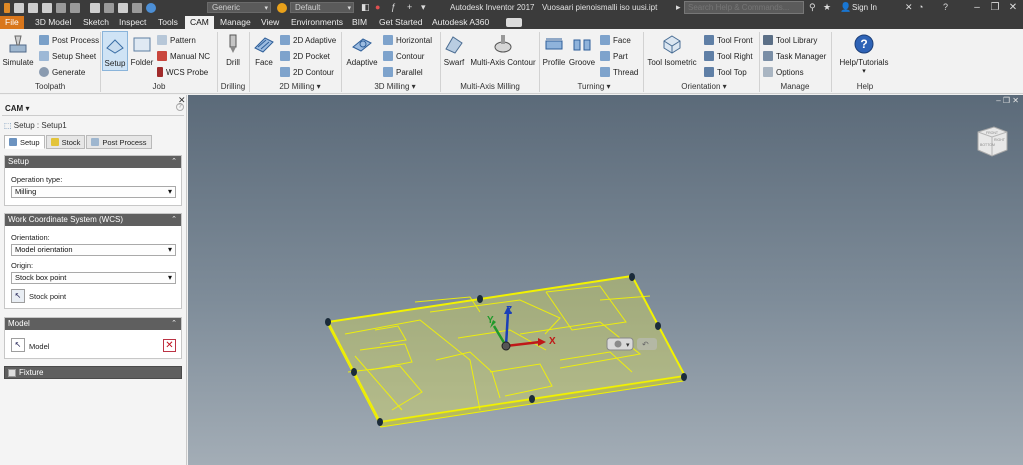 The width and height of the screenshot is (1023, 465). What do you see at coordinates (619, 72) in the screenshot?
I see `thread-button: Thread` at bounding box center [619, 72].